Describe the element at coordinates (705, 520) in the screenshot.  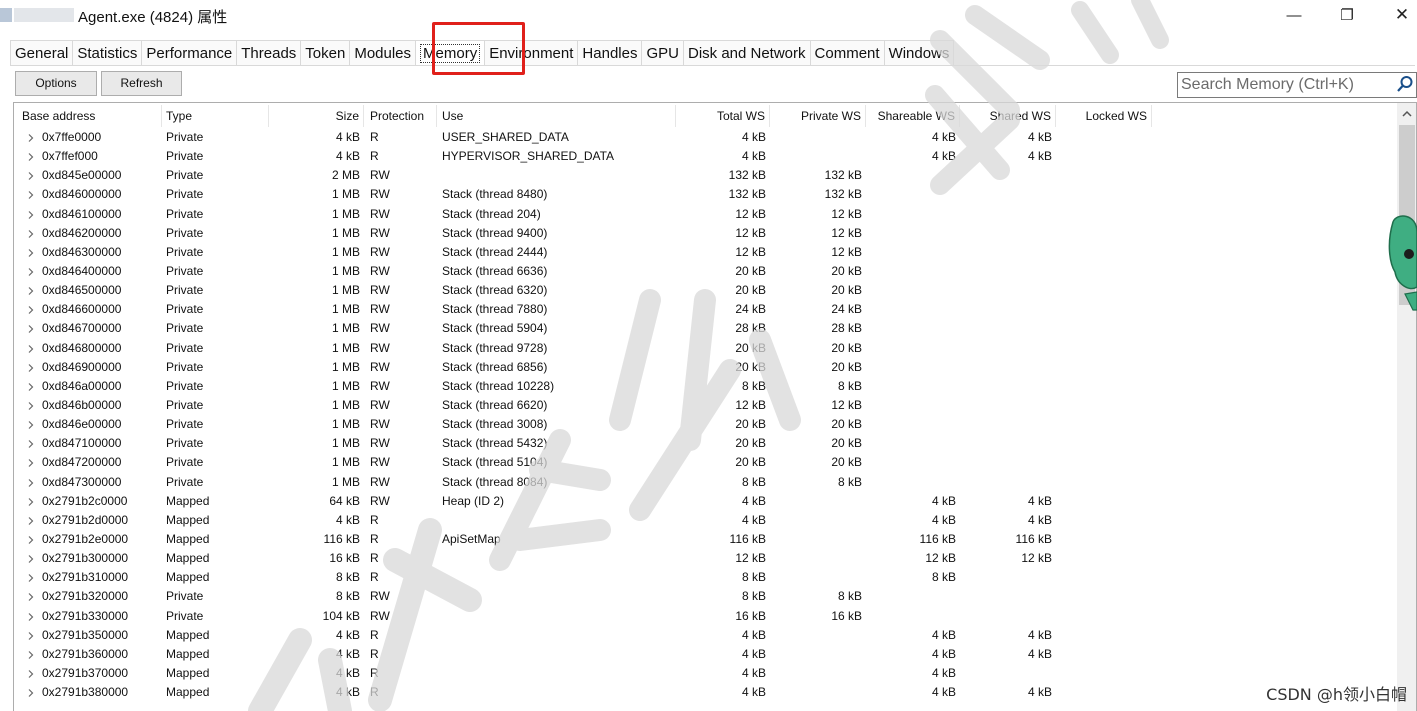
I see `table-row: 0x2791b2d0000 Mapped 4 kB R 4 kB 4 kB 4 kB` at that location.